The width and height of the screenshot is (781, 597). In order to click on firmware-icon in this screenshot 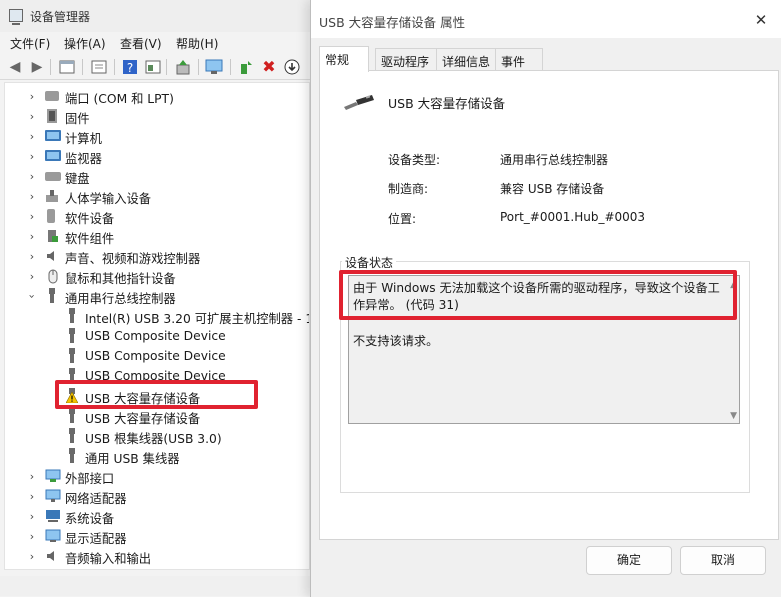, I will do `click(52, 116)`.